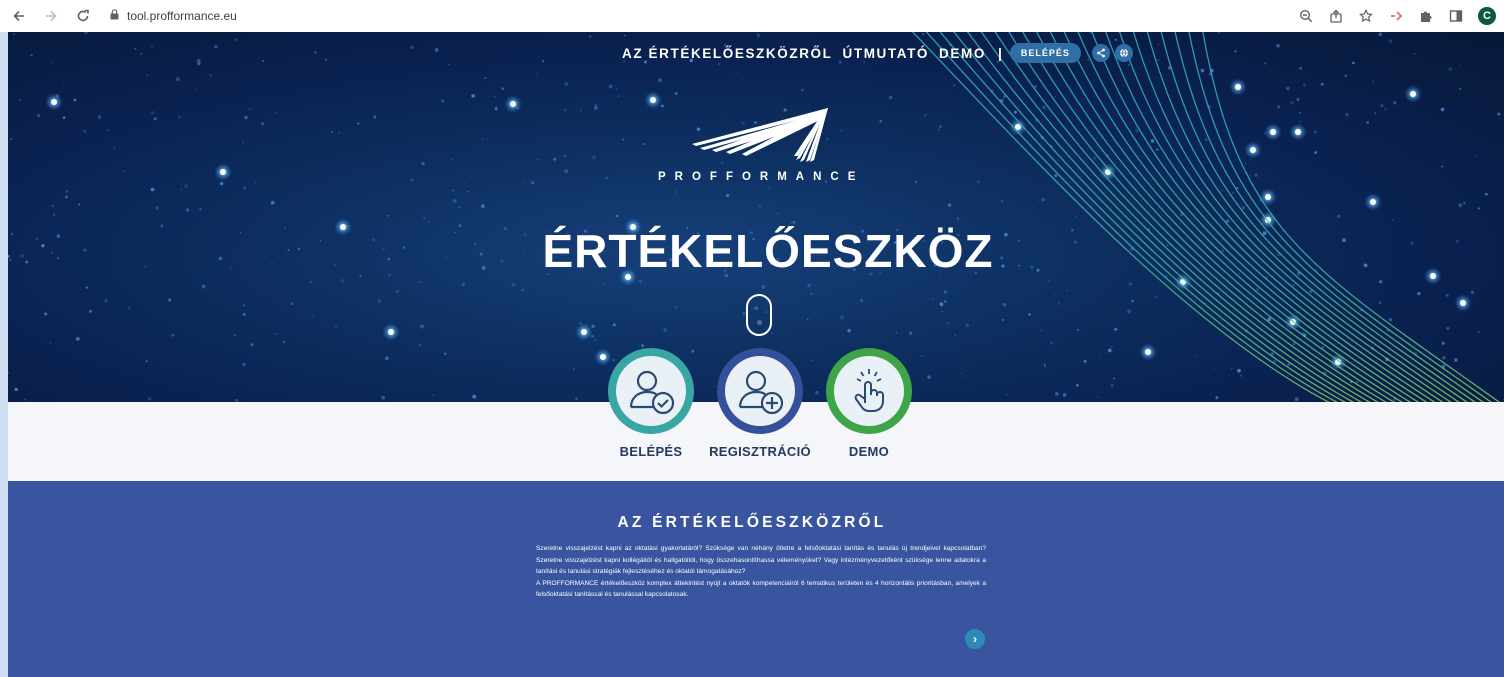  I want to click on forward-icon, so click(51, 16).